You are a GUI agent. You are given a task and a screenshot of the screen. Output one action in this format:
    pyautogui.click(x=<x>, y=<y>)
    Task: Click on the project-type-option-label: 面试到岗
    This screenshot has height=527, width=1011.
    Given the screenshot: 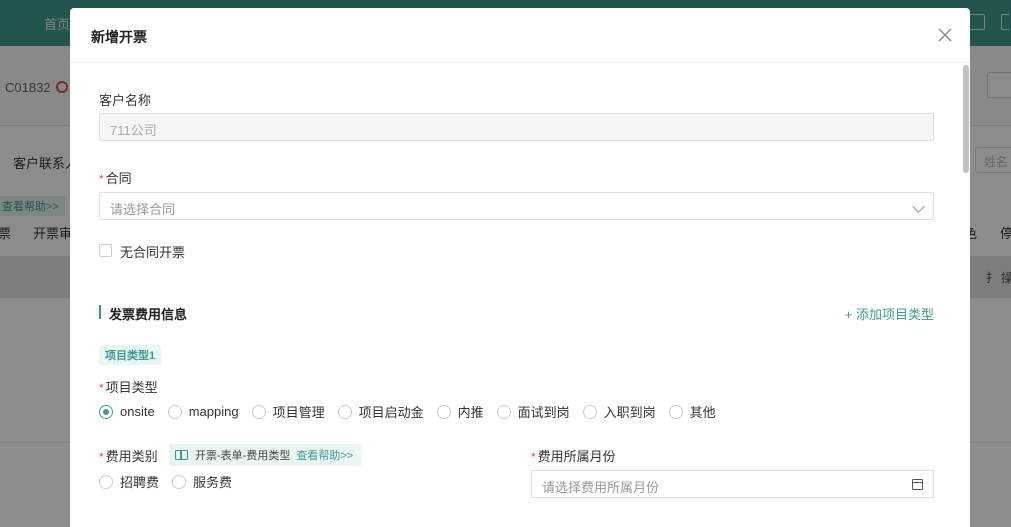 What is the action you would take?
    pyautogui.click(x=543, y=412)
    